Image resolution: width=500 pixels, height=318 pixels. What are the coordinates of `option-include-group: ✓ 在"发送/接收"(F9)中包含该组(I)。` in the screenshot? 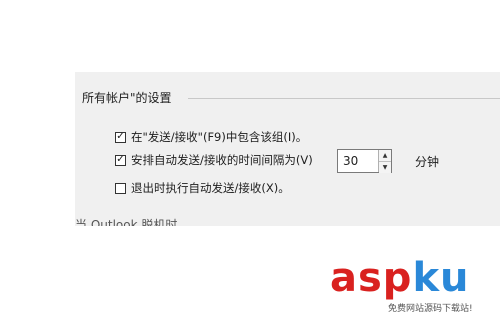 It's located at (211, 137).